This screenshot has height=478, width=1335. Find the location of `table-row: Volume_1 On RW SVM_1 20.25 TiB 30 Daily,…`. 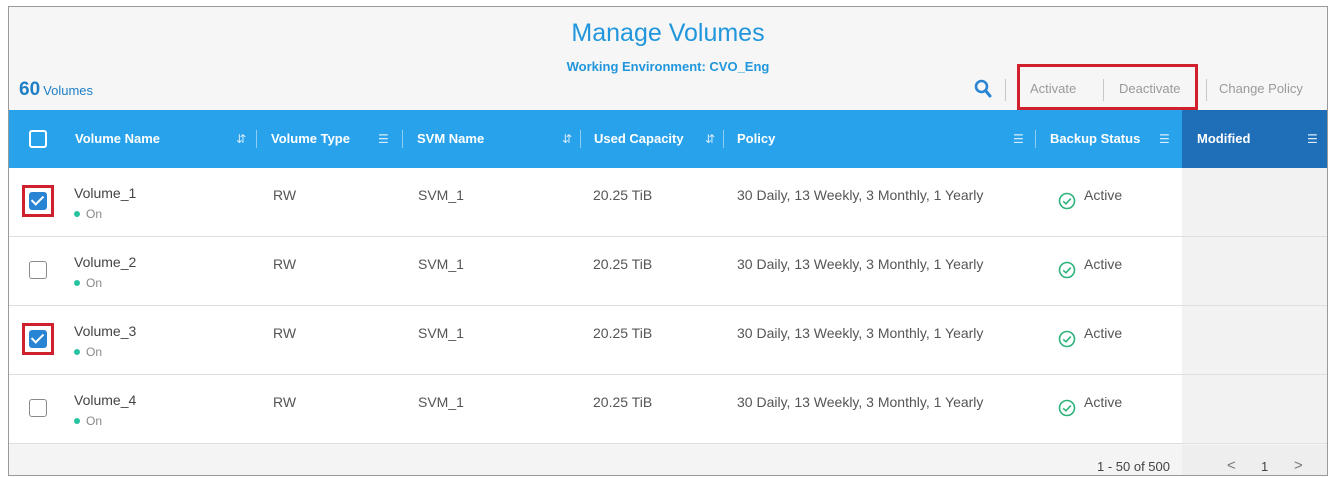

table-row: Volume_1 On RW SVM_1 20.25 TiB 30 Daily,… is located at coordinates (668, 202).